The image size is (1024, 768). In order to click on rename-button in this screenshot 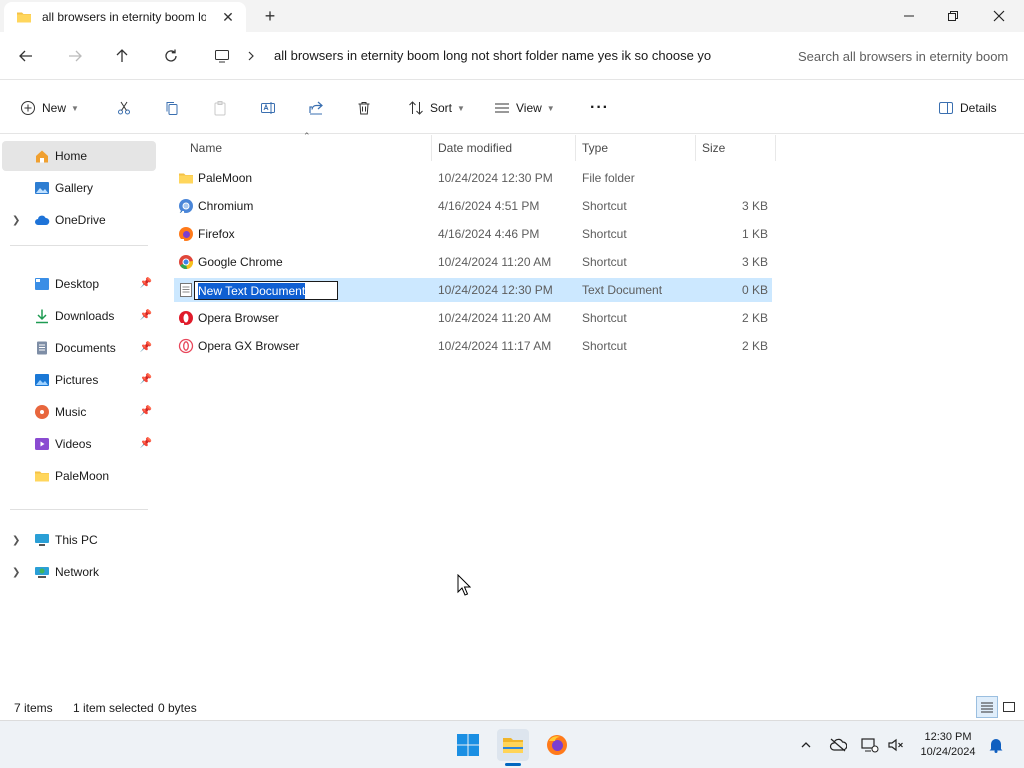, I will do `click(268, 108)`.